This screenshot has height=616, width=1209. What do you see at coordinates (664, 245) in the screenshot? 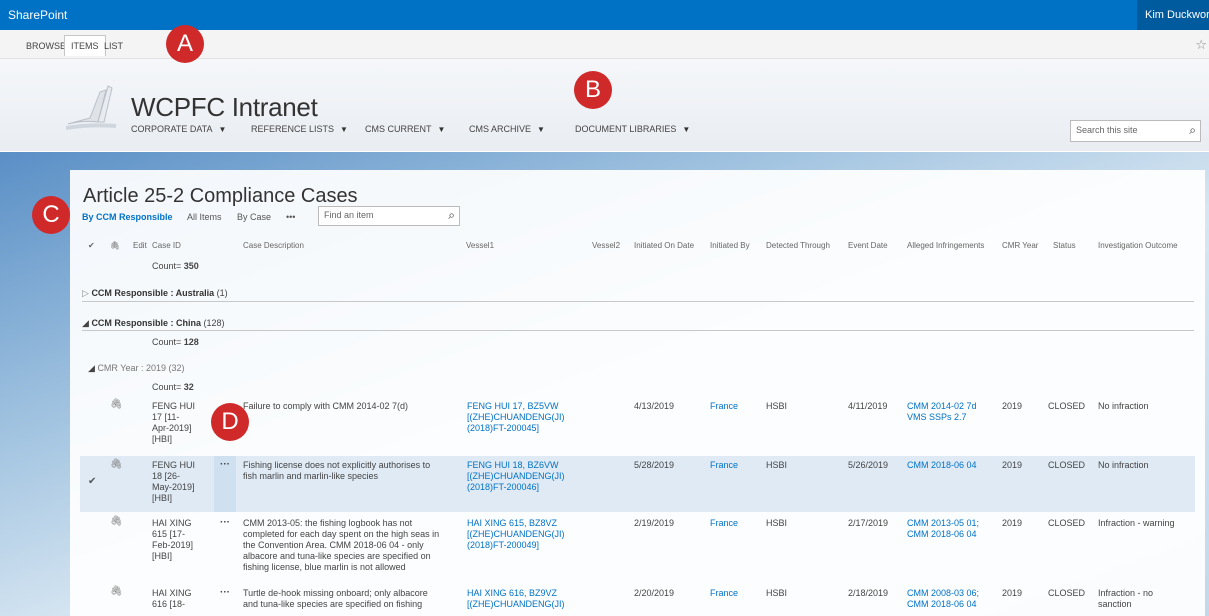
I see `col-initiated-on-date: Initiated On Date` at bounding box center [664, 245].